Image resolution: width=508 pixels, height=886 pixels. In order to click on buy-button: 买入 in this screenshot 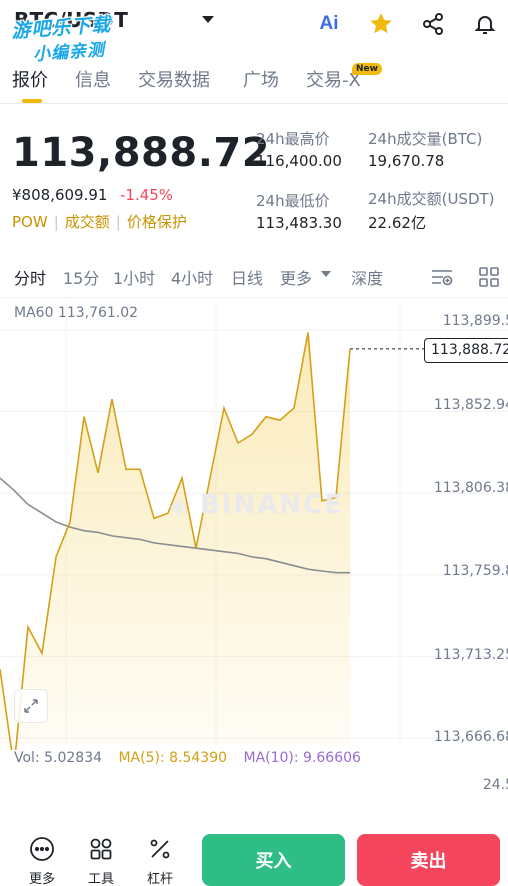, I will do `click(273, 860)`.